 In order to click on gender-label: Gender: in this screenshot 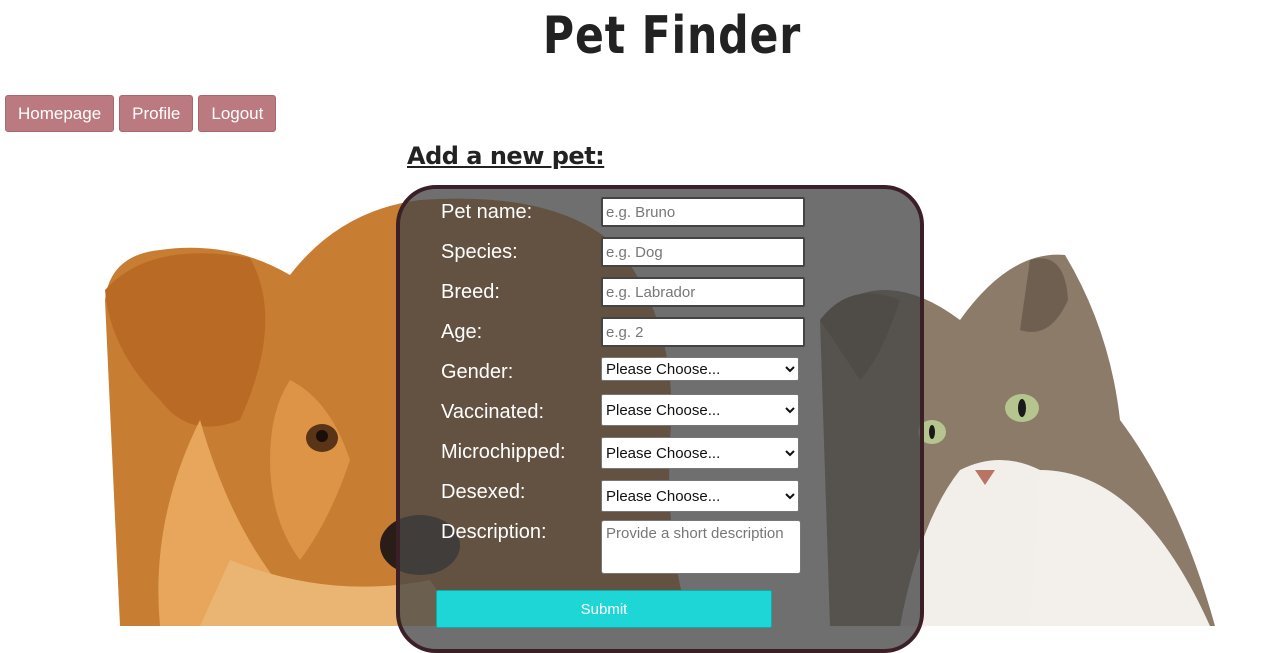, I will do `click(477, 372)`.